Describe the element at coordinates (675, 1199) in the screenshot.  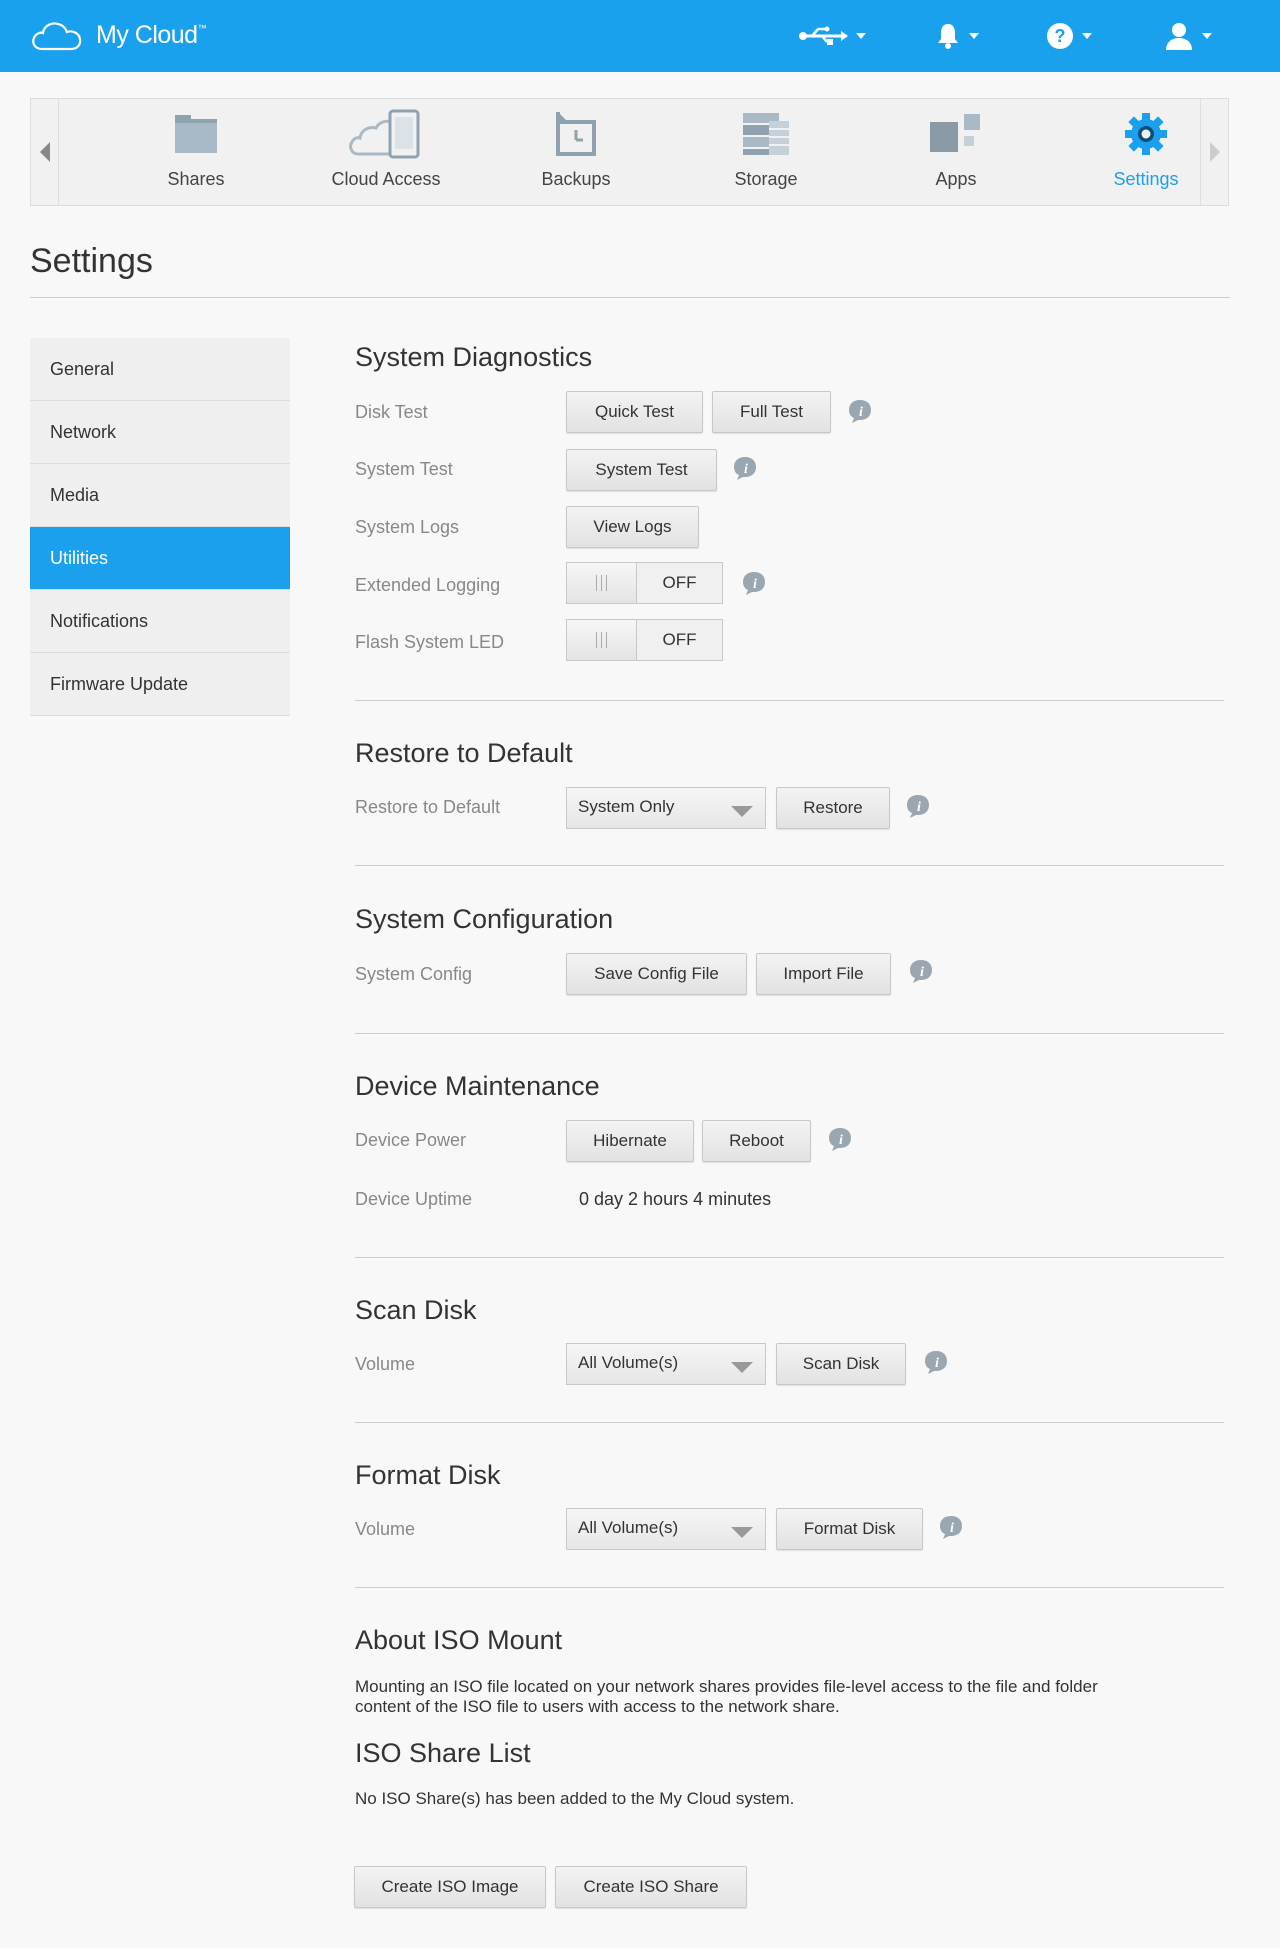
I see `device-uptime-value: 0 day 2 hours 4 minutes` at that location.